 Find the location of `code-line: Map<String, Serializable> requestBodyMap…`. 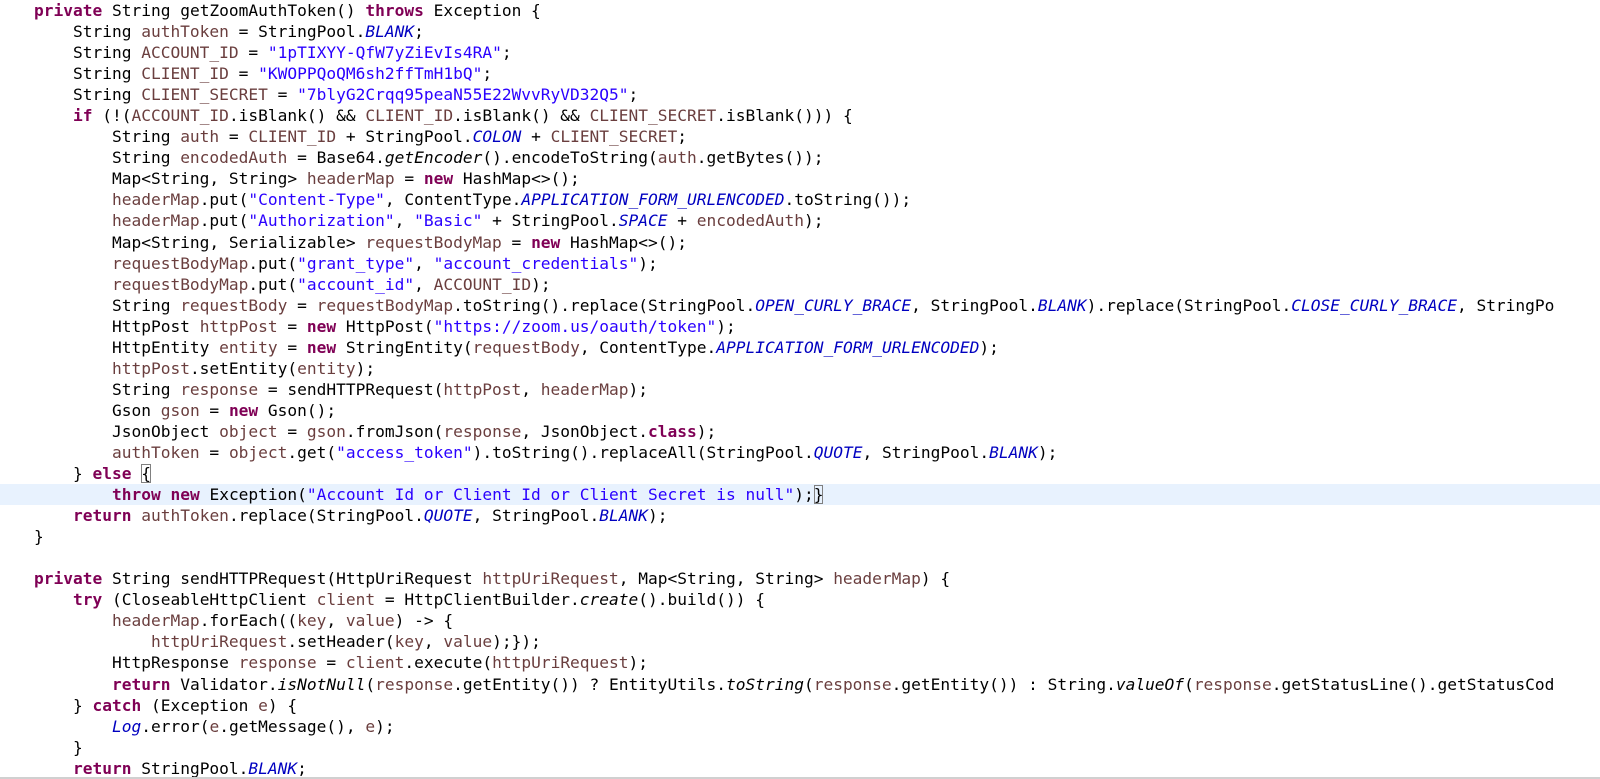

code-line: Map<String, Serializable> requestBodyMap… is located at coordinates (800, 242).